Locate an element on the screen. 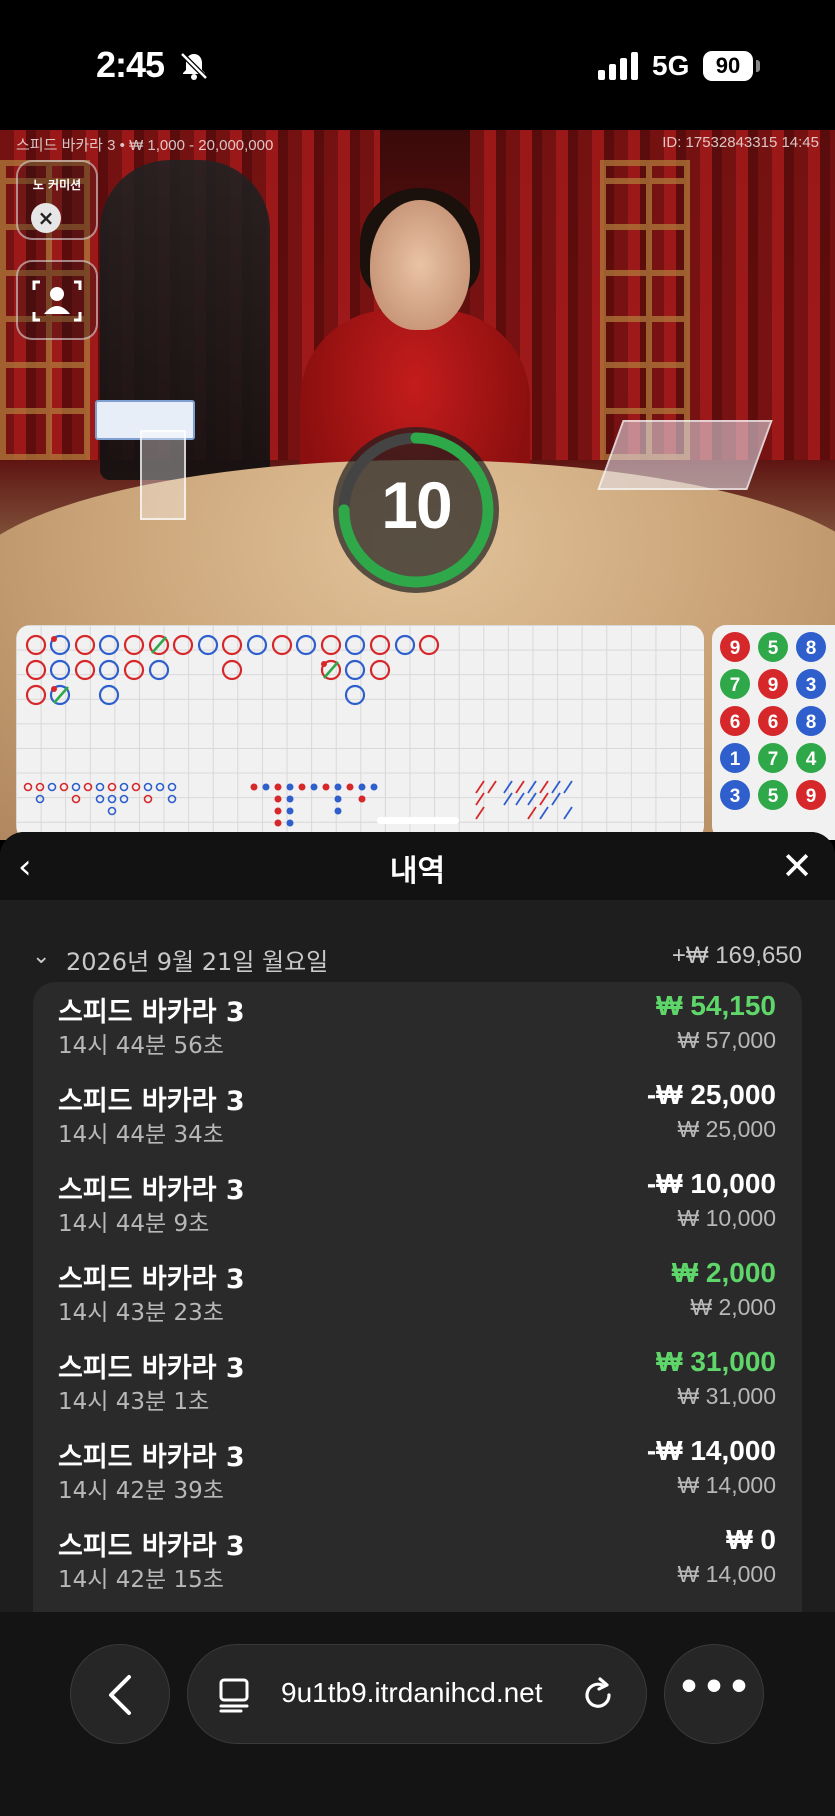 The image size is (835, 1816). mute-bell-icon is located at coordinates (194, 68).